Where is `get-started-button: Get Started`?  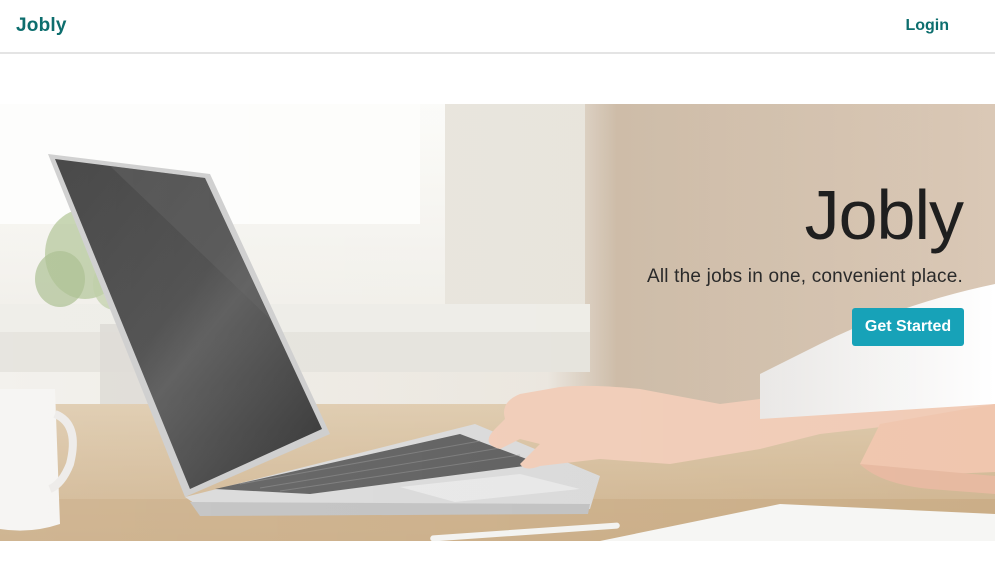
get-started-button: Get Started is located at coordinates (908, 327).